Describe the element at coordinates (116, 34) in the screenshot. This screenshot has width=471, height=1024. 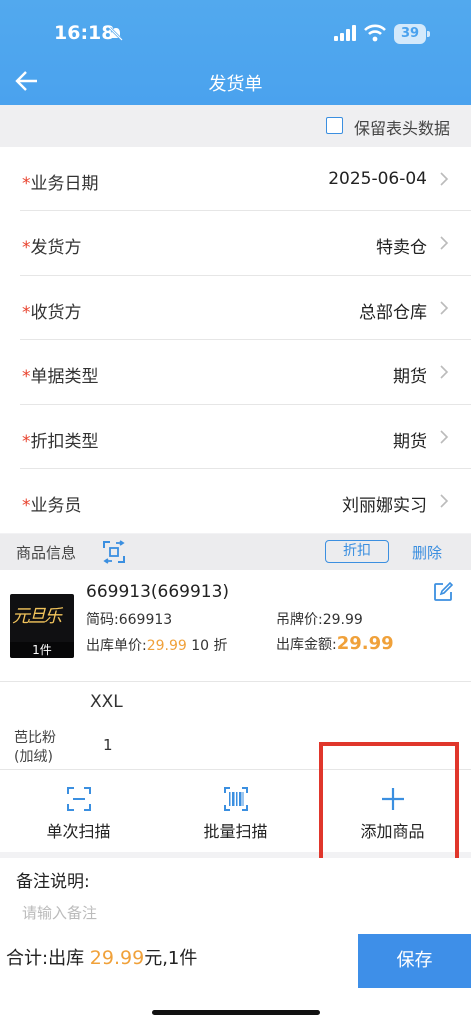
I see `silent-bell-icon` at that location.